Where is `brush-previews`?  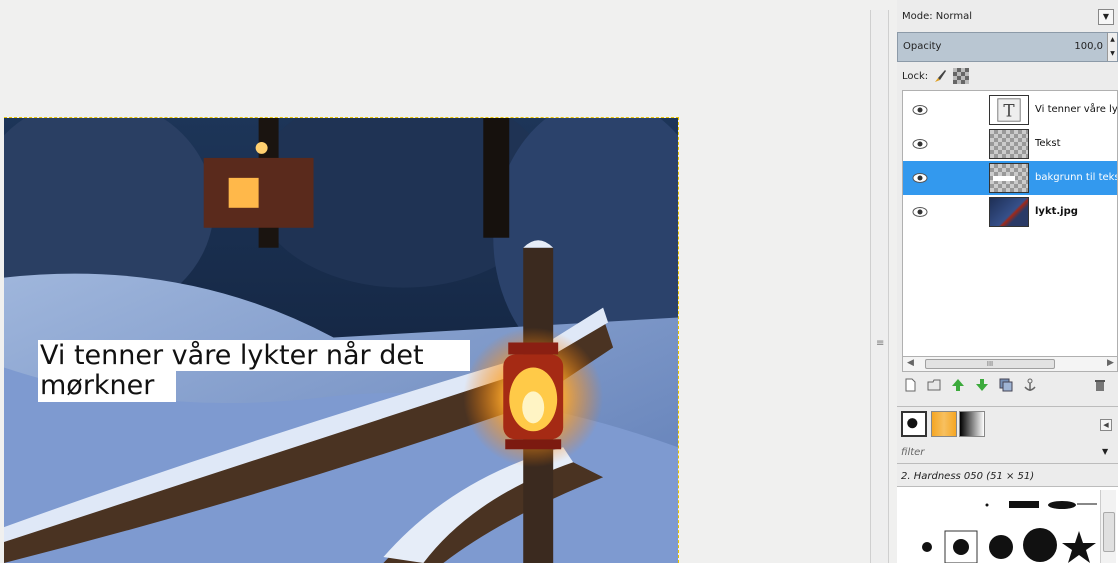
brush-previews is located at coordinates (1009, 532).